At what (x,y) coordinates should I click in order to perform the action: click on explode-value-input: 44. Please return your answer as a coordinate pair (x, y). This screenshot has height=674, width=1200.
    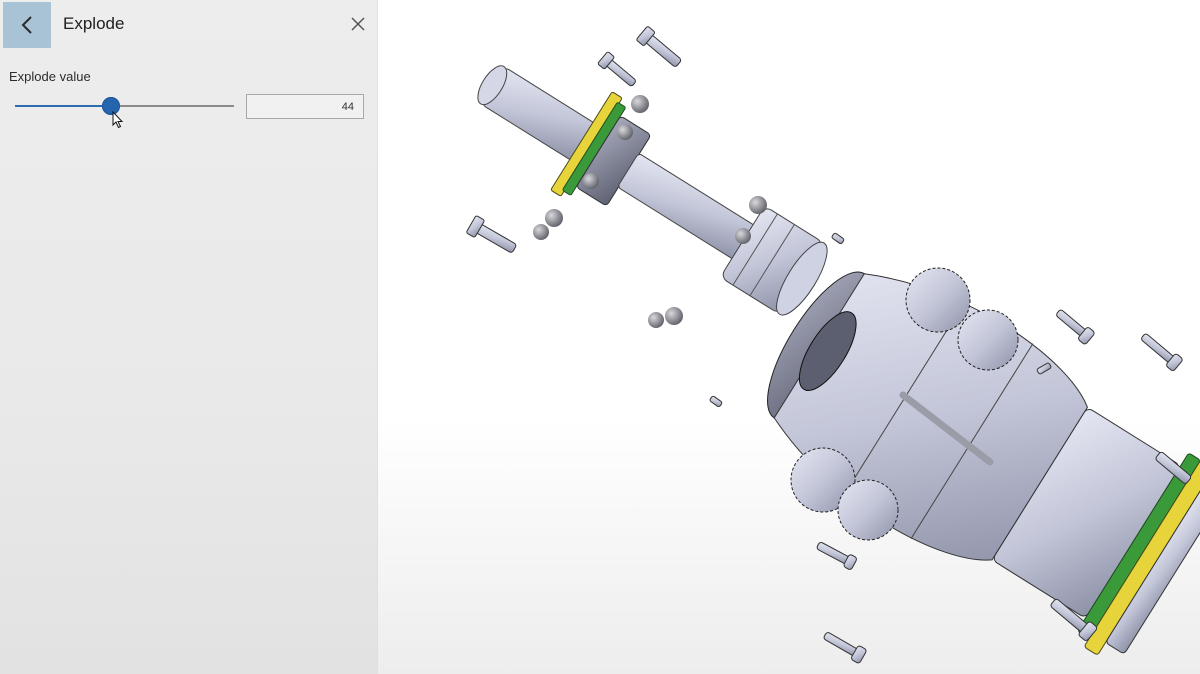
    Looking at the image, I should click on (305, 106).